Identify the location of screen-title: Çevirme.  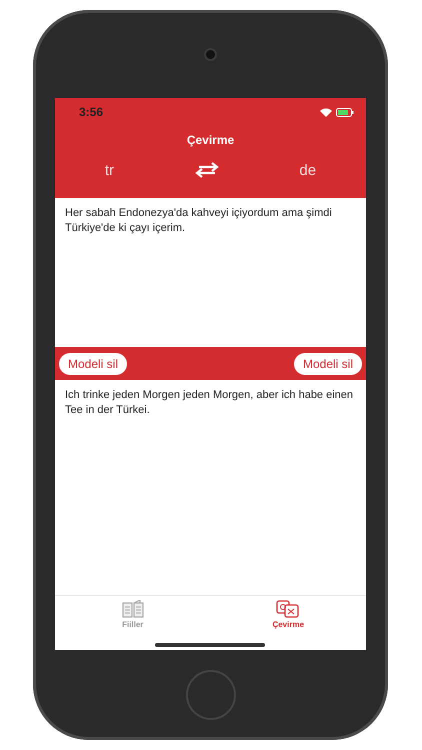
(211, 140).